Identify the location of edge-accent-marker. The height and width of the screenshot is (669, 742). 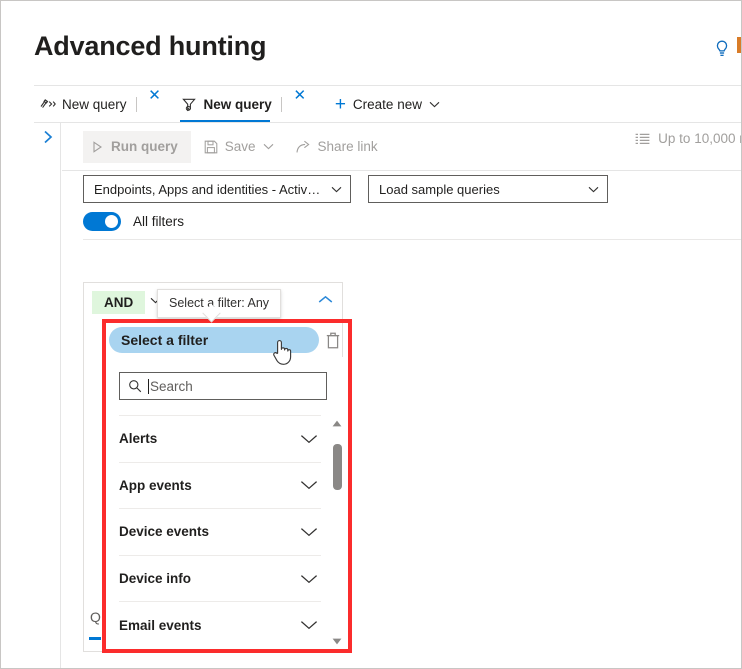
(739, 45).